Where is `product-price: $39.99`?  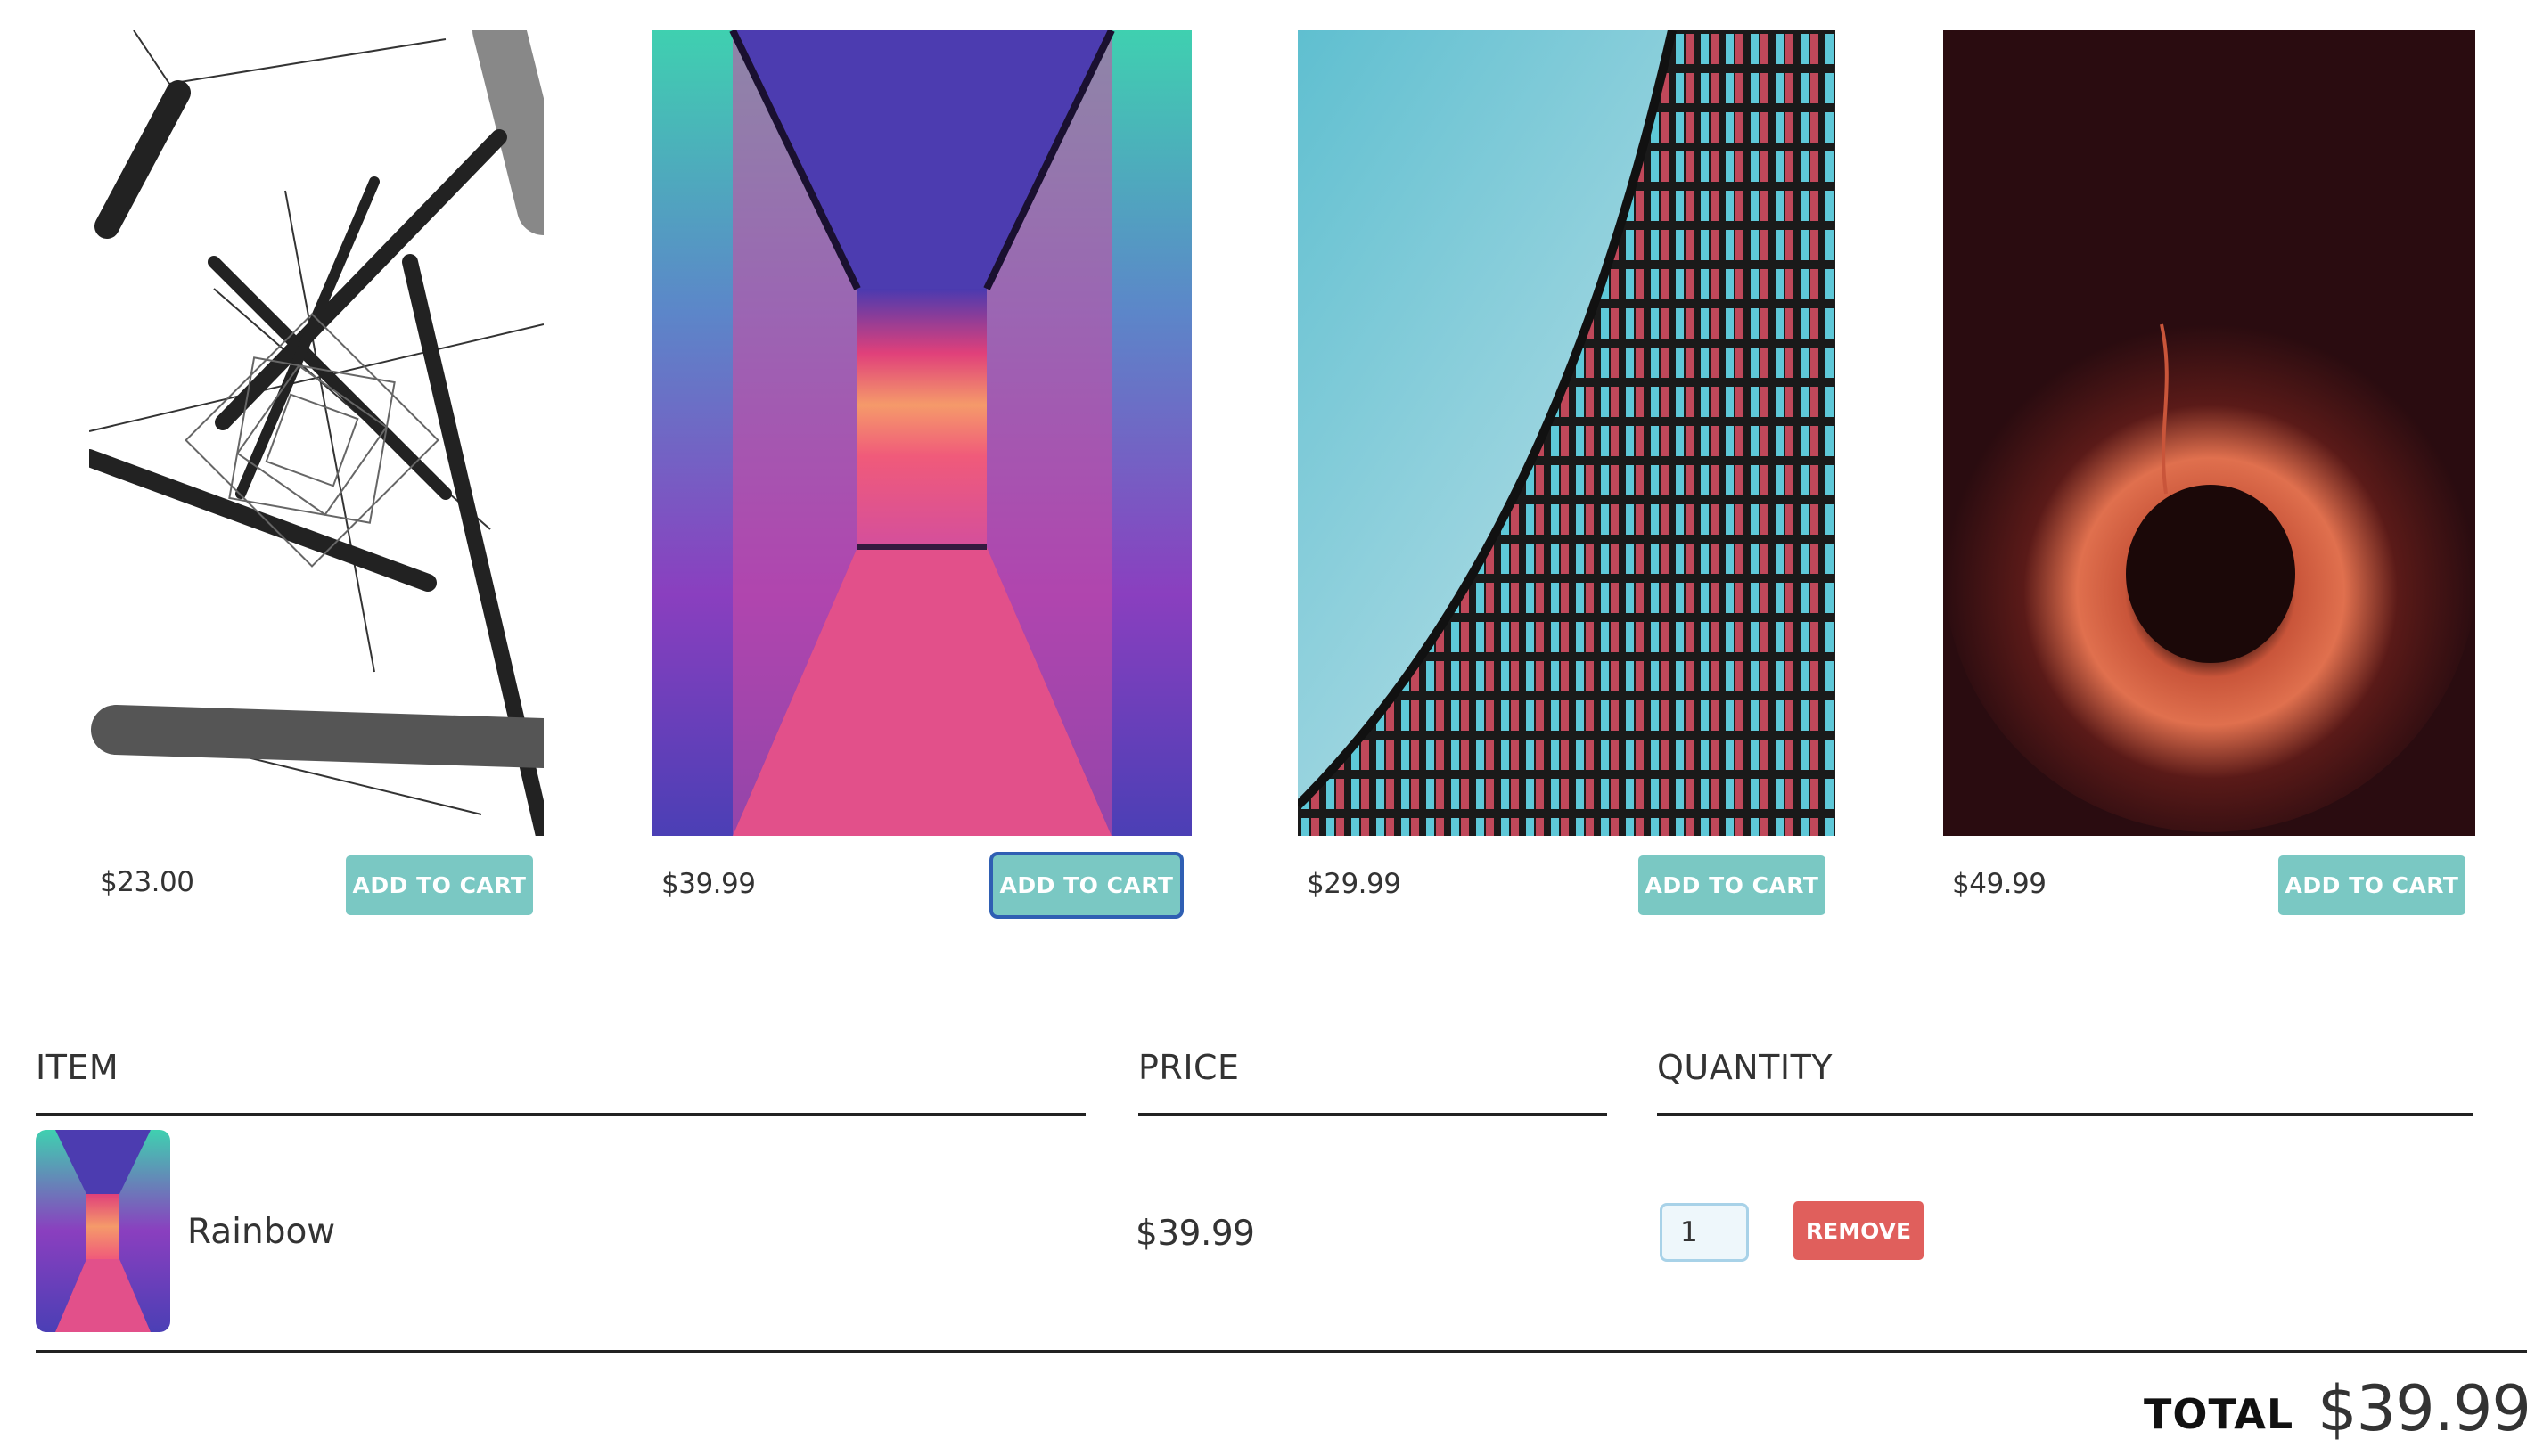 product-price: $39.99 is located at coordinates (709, 884).